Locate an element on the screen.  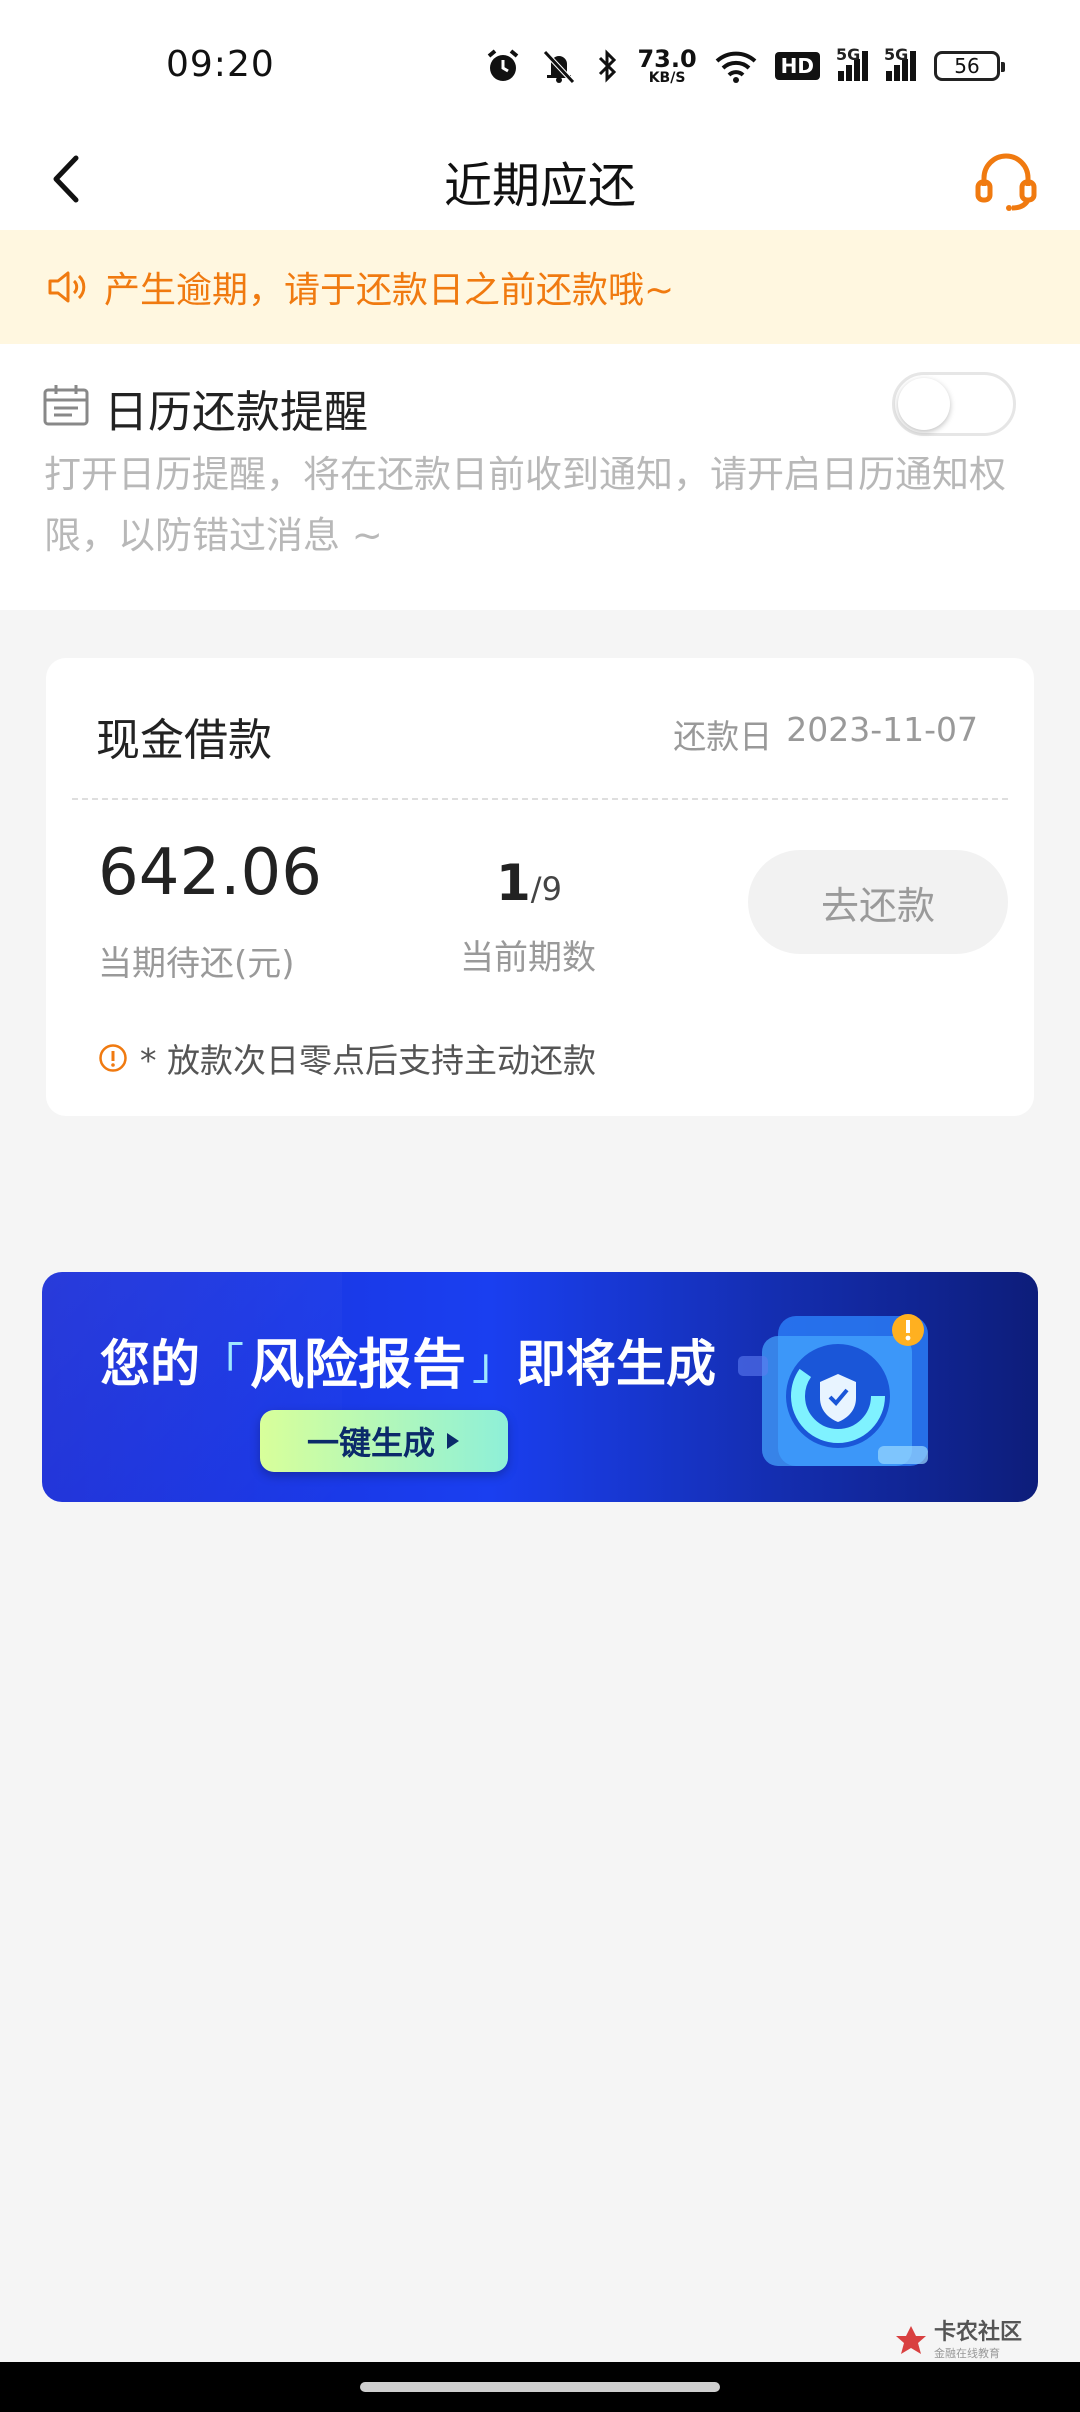
repay-tip-text: * 放款次日零点后支持主动还款 is located at coordinates (368, 1060).